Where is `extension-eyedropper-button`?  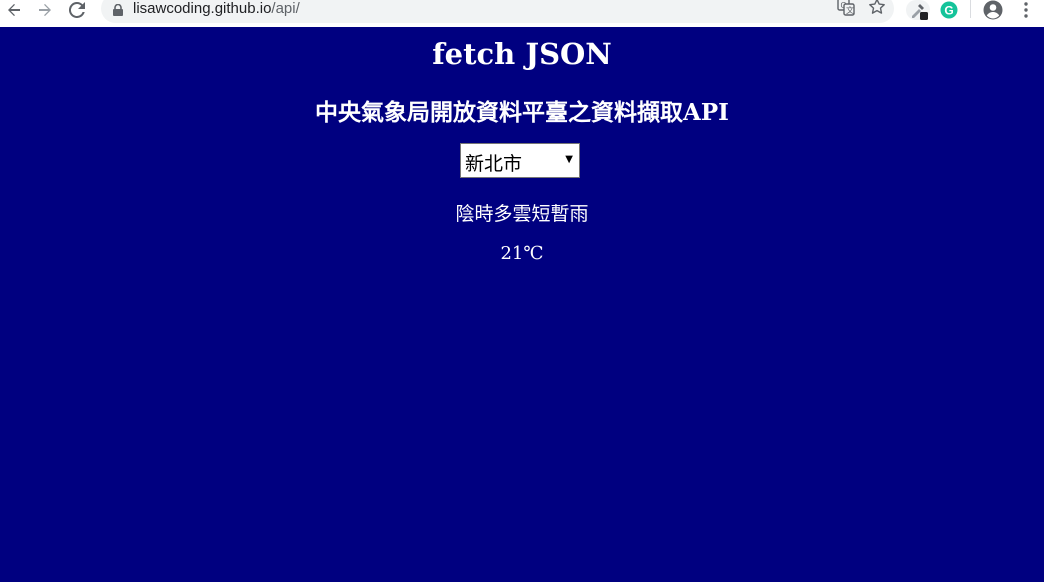
extension-eyedropper-button is located at coordinates (918, 10).